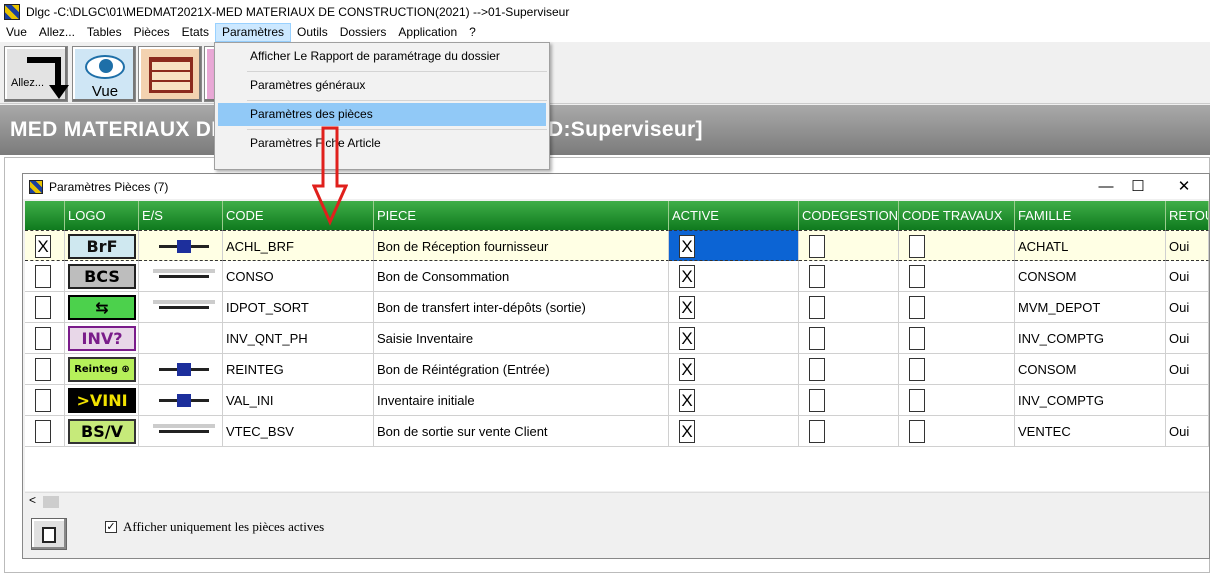  What do you see at coordinates (1184, 186) in the screenshot?
I see `close-button: ✕` at bounding box center [1184, 186].